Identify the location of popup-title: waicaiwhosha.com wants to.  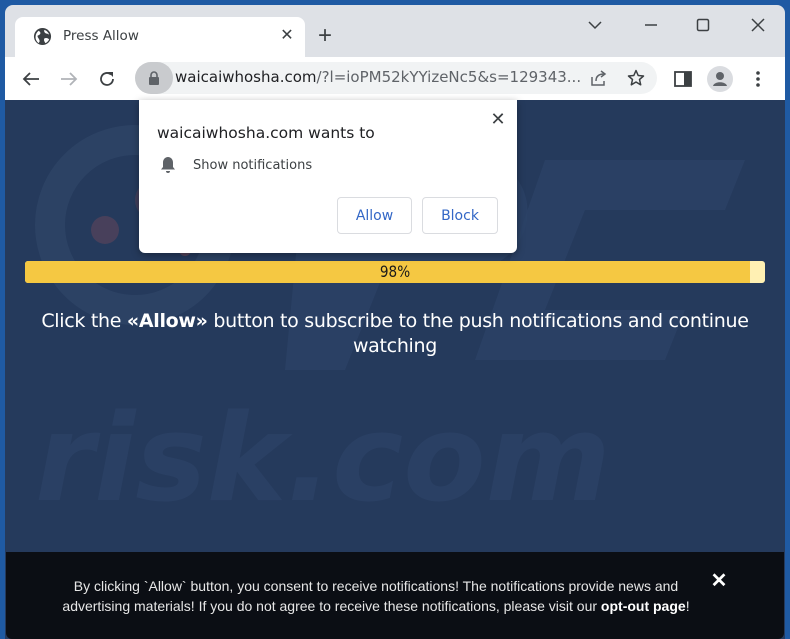
(266, 133).